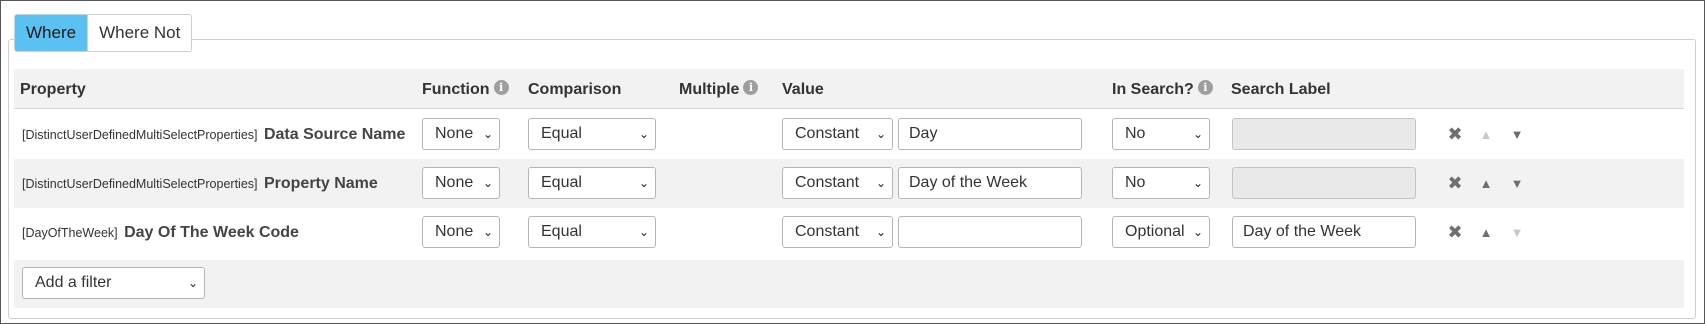  Describe the element at coordinates (1324, 232) in the screenshot. I see `search-label-input: Day of the Week` at that location.